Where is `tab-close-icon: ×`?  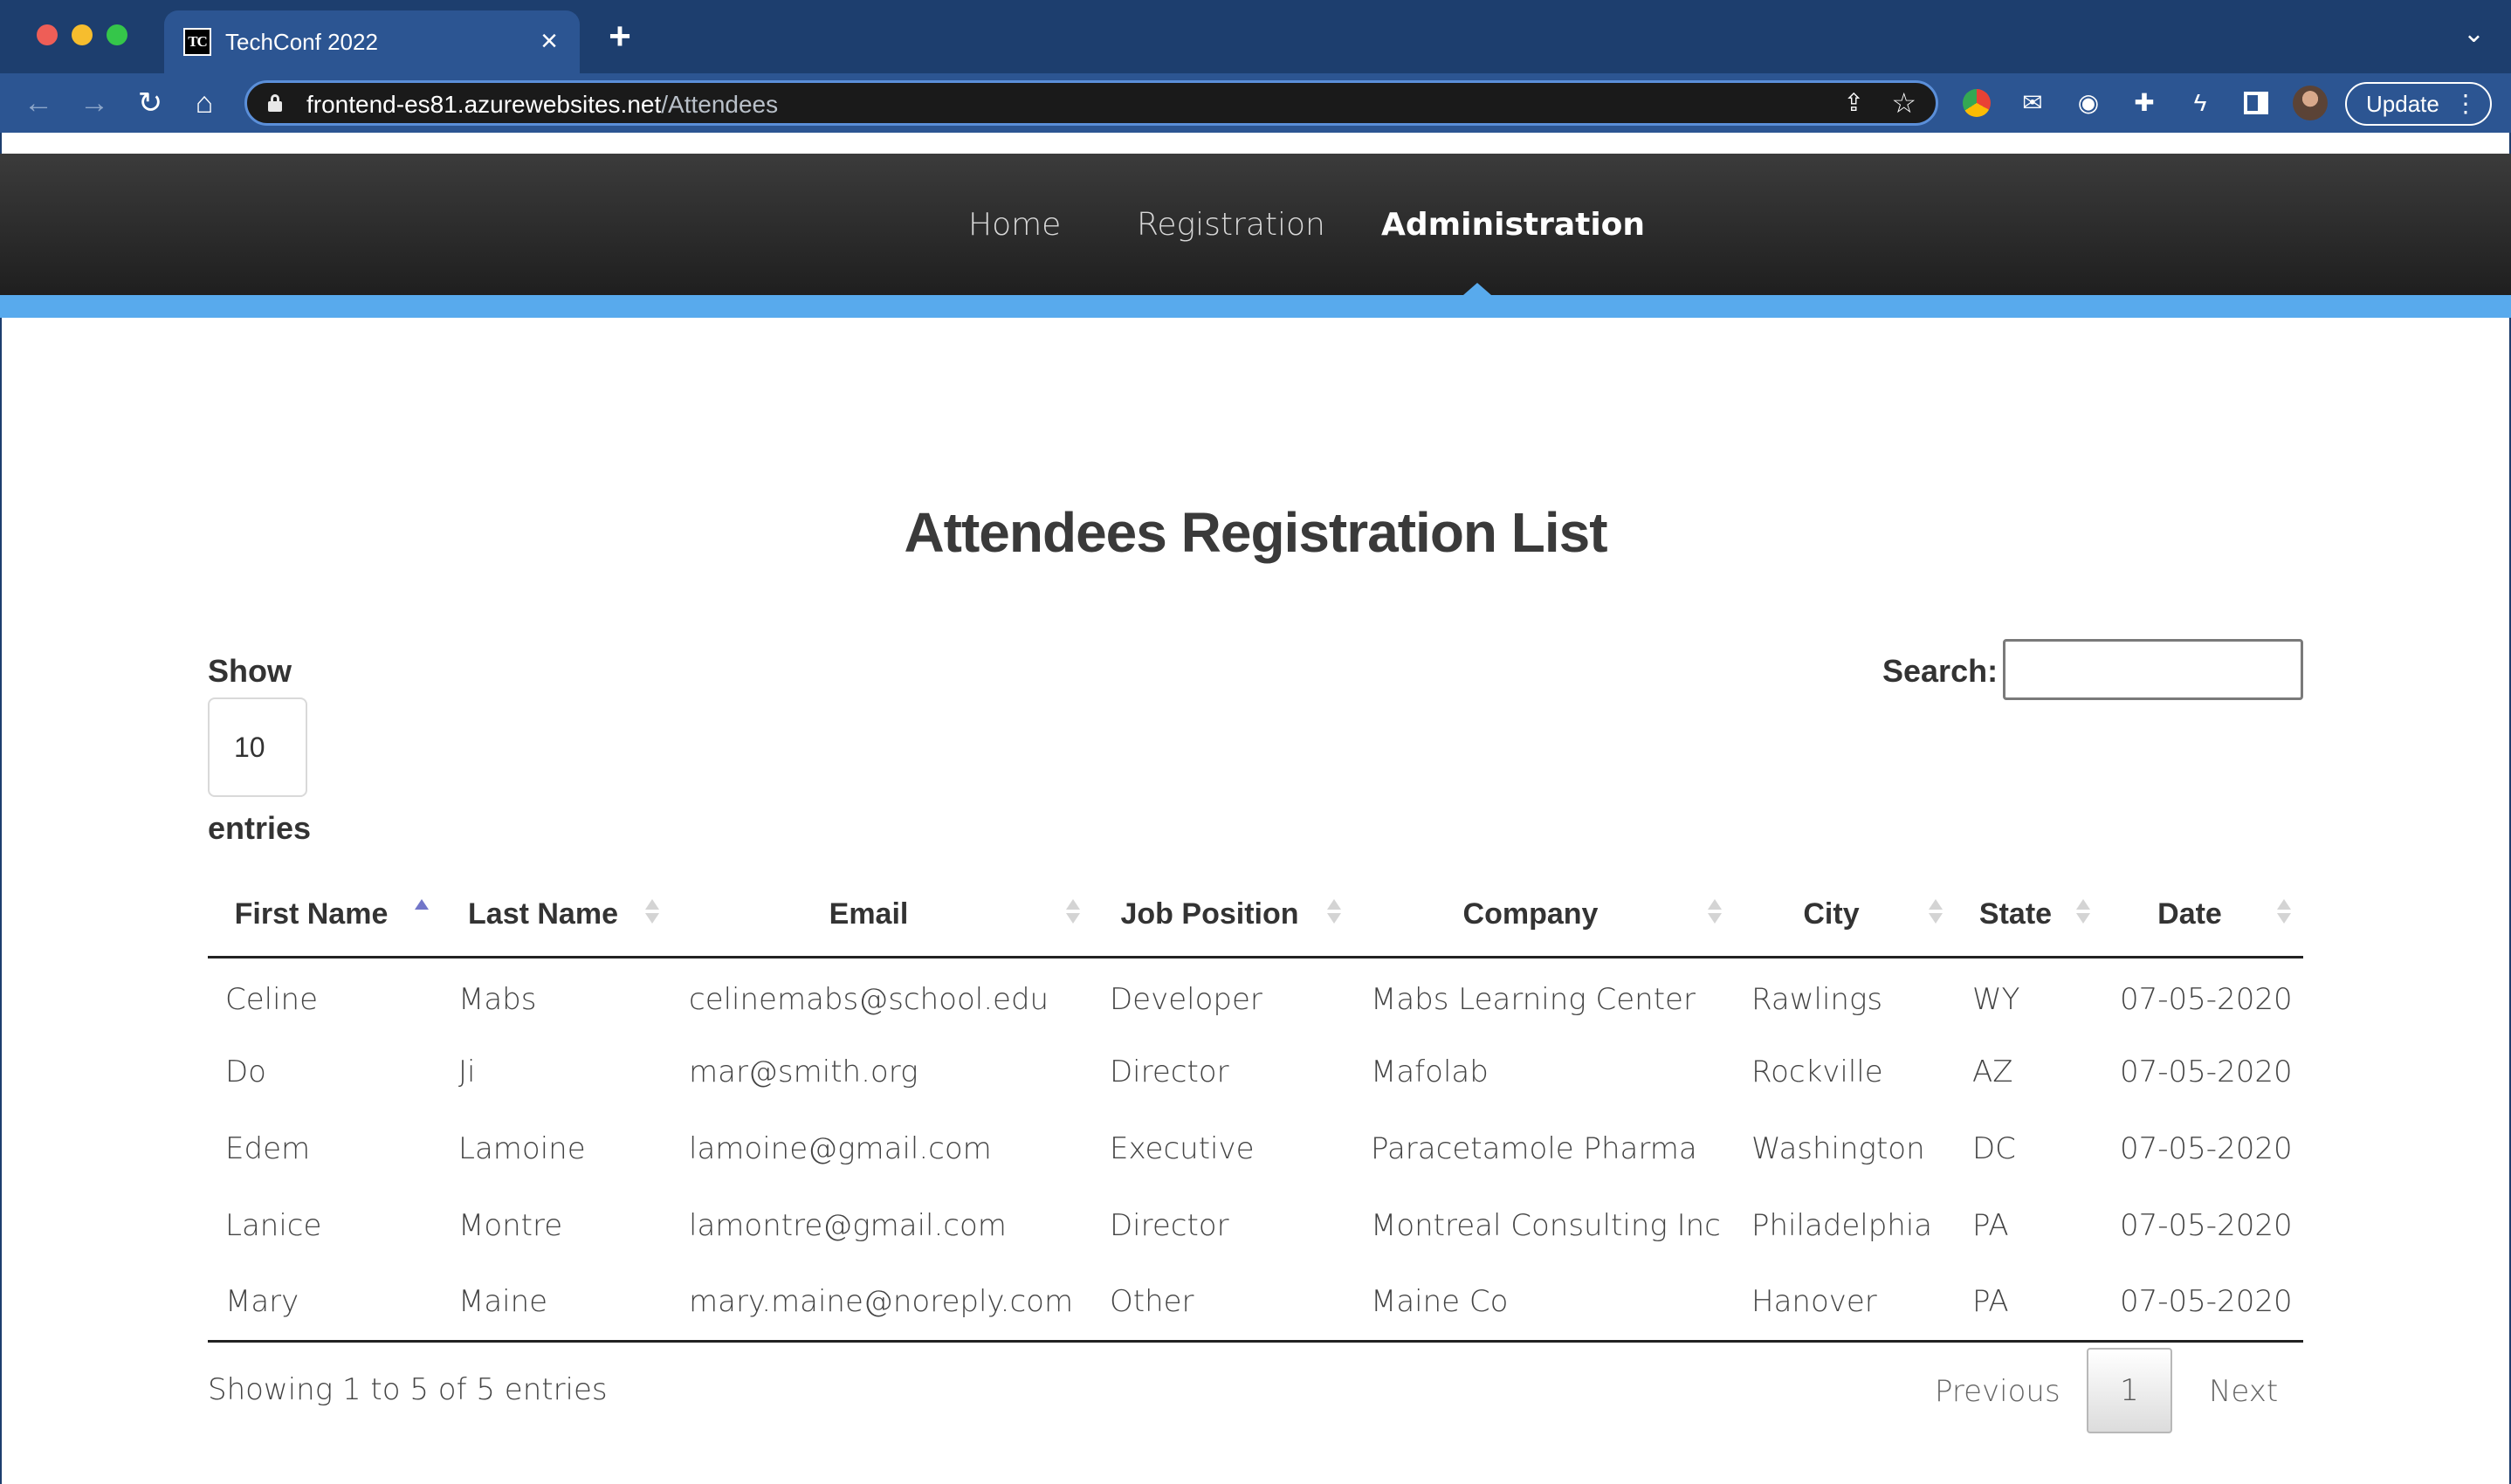 tab-close-icon: × is located at coordinates (549, 41).